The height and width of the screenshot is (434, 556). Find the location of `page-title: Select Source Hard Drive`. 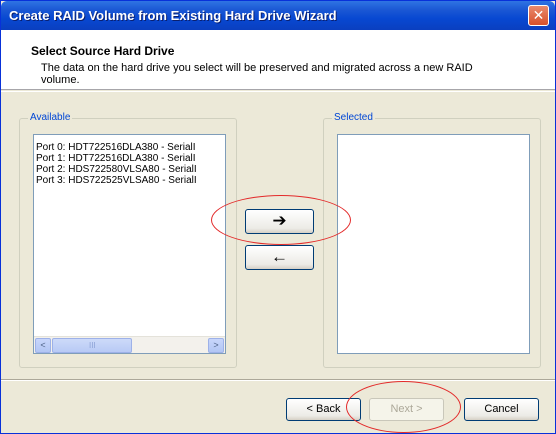

page-title: Select Source Hard Drive is located at coordinates (103, 51).